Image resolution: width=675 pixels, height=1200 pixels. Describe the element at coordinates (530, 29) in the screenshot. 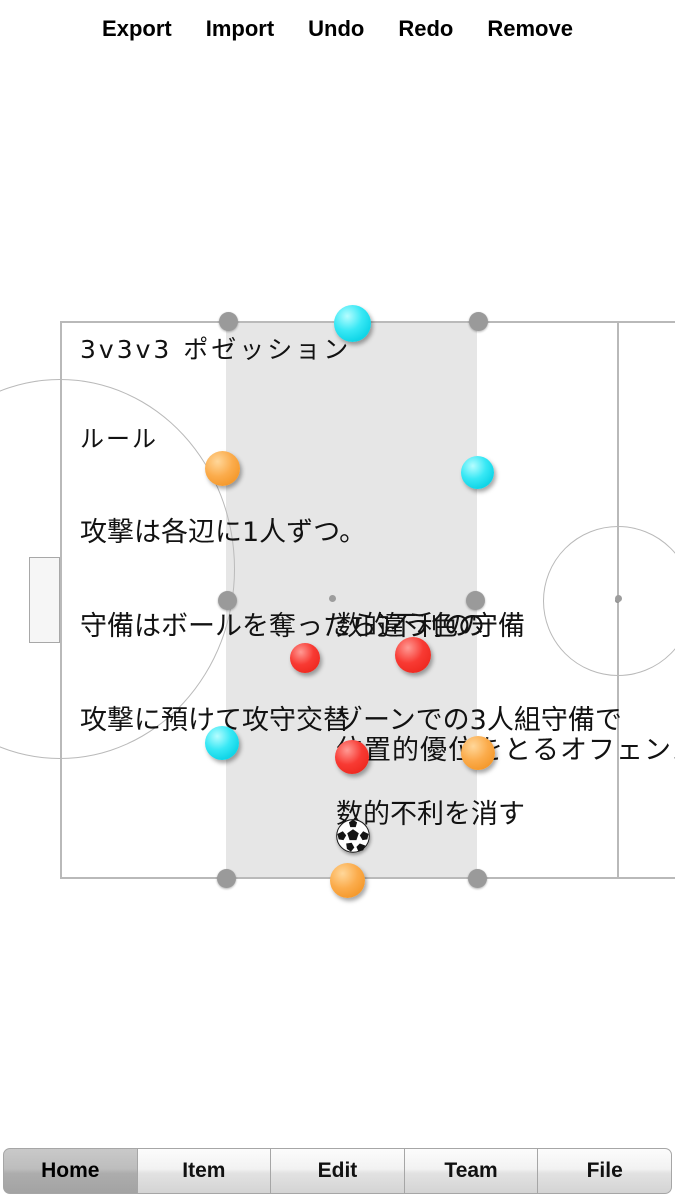

I see `remove-button: Remove` at that location.